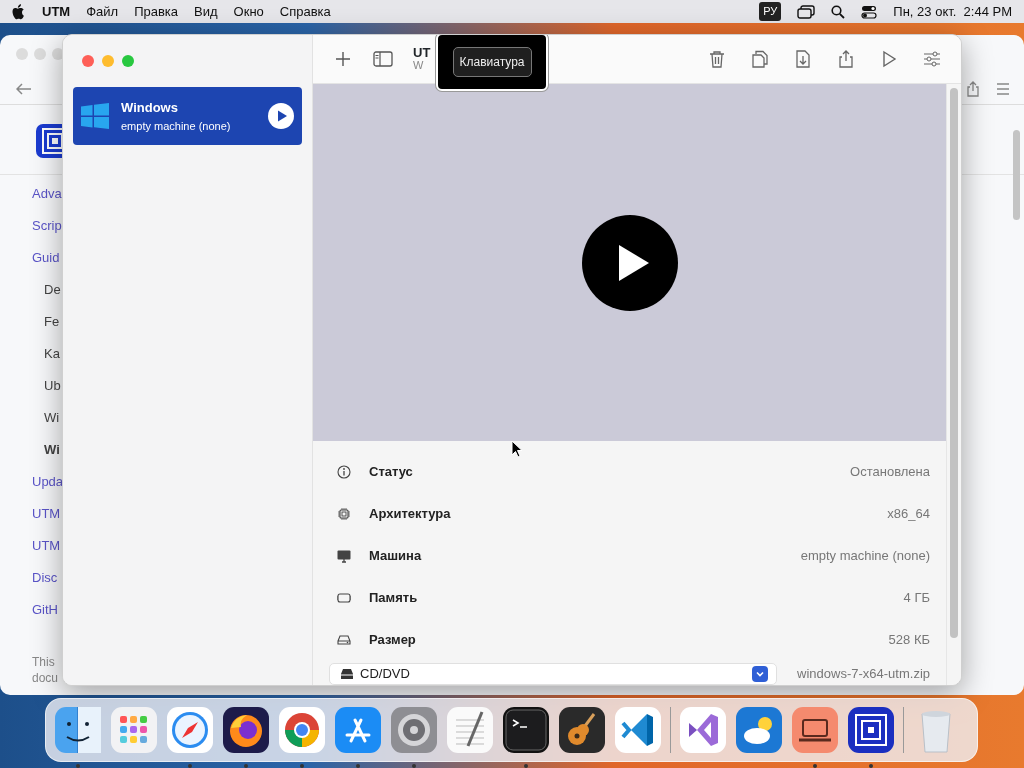  What do you see at coordinates (932, 59) in the screenshot?
I see `sliders-icon` at bounding box center [932, 59].